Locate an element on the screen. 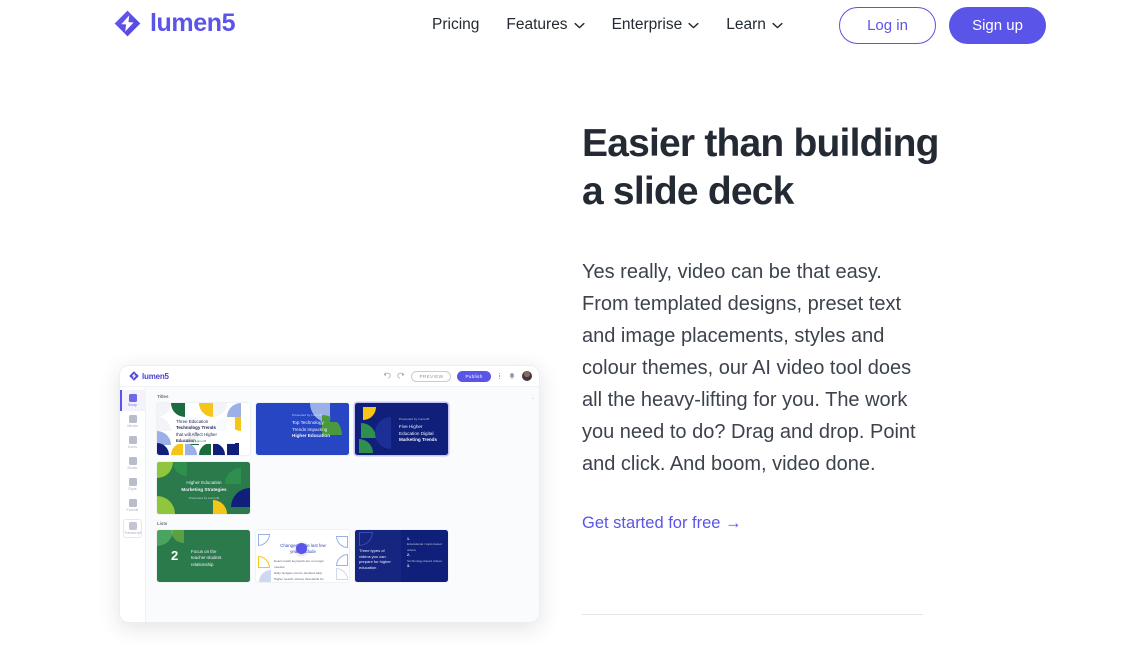 This screenshot has width=1136, height=645. nav-item-enterprise-label: Enterprise is located at coordinates (647, 24).